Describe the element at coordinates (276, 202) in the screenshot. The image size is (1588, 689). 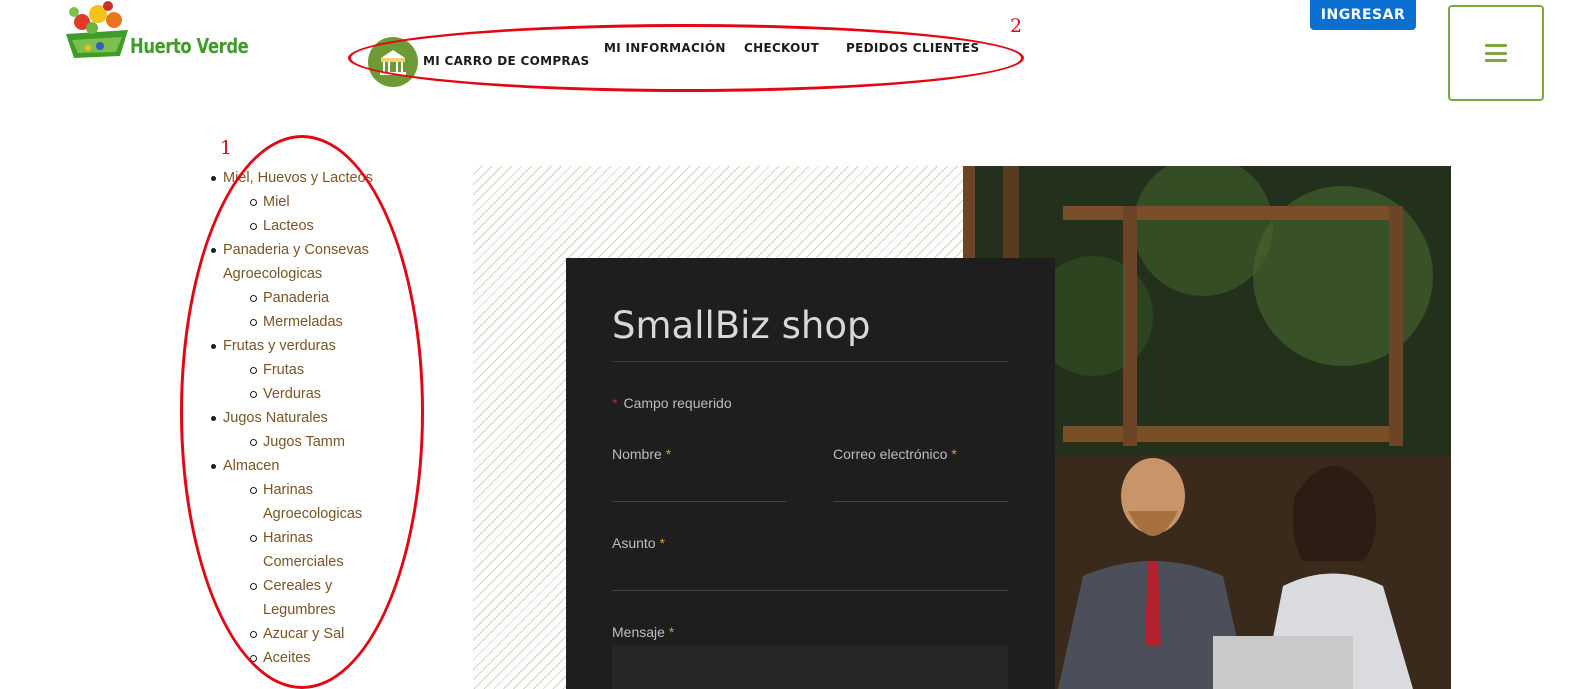
I see `subcategory-label: Miel` at that location.